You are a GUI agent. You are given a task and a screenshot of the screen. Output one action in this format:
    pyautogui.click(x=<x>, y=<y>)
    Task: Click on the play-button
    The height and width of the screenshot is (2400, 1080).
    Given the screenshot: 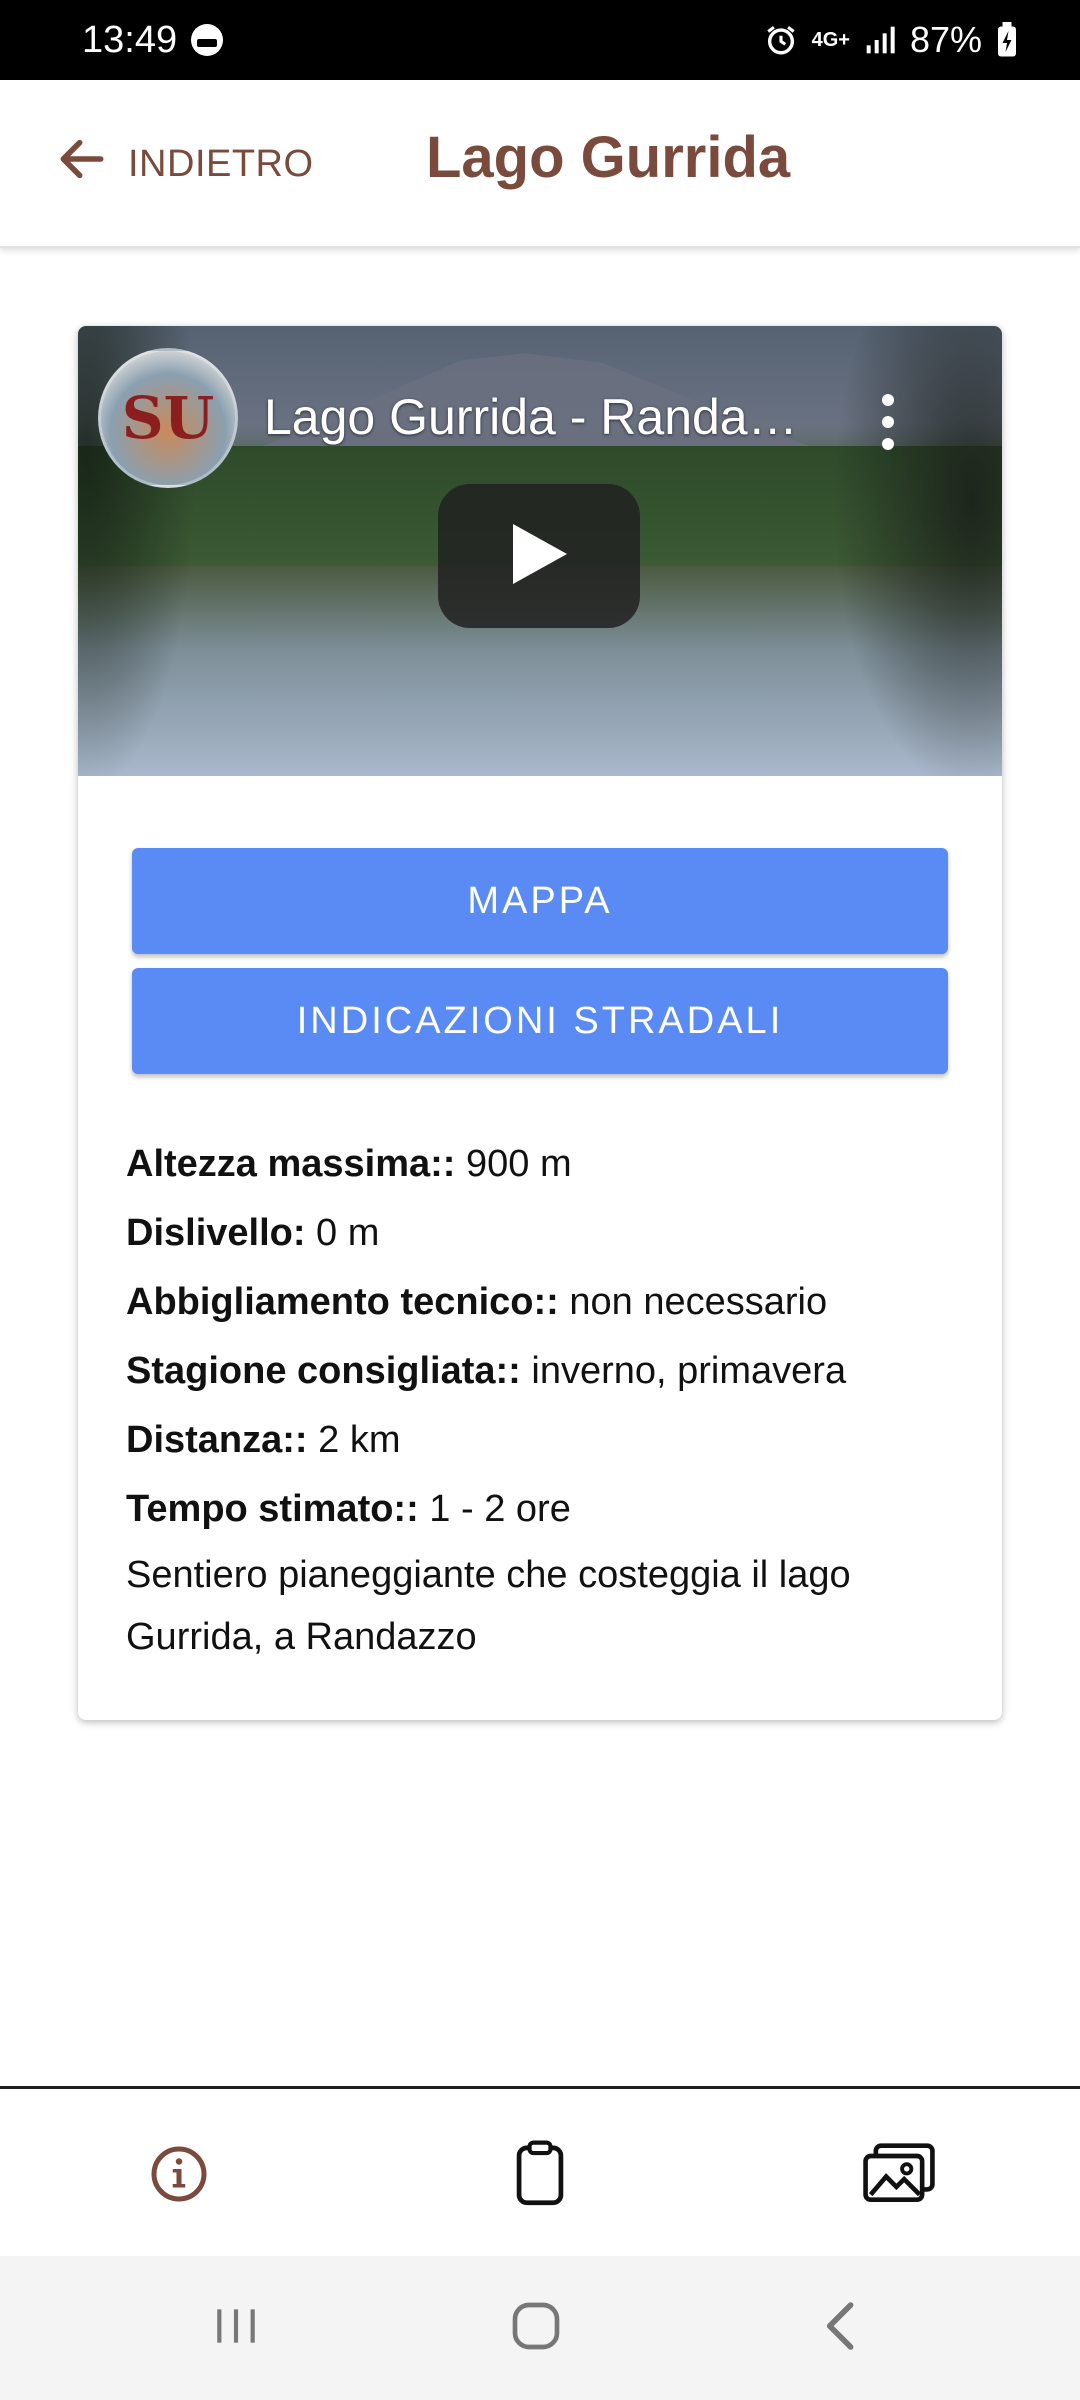 What is the action you would take?
    pyautogui.click(x=539, y=556)
    